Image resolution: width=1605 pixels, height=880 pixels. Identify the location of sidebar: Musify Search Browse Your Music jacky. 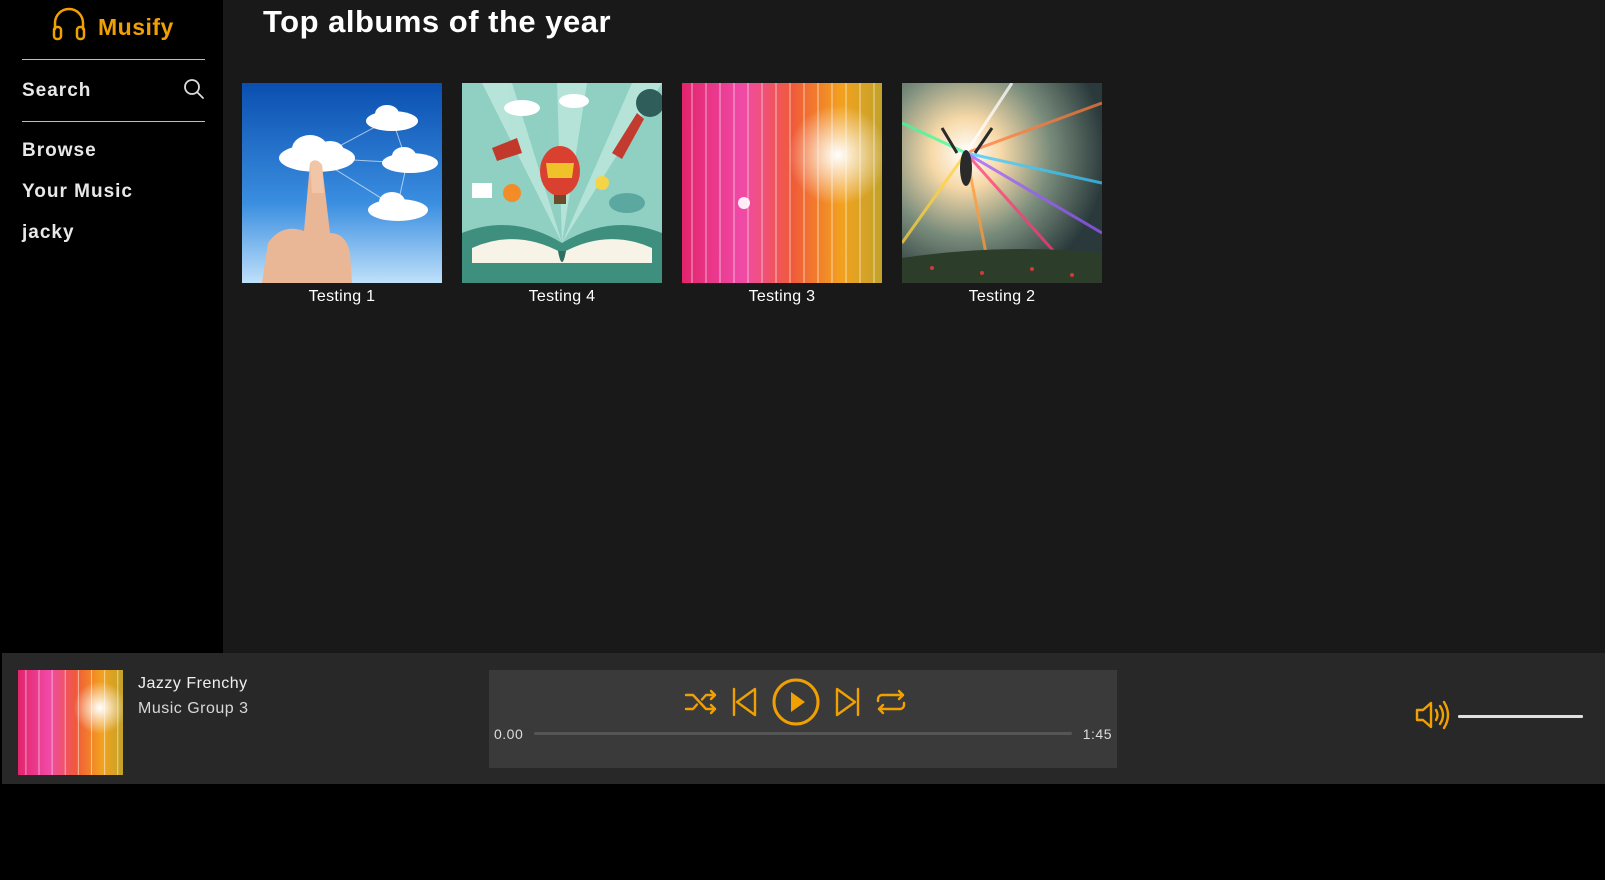
(112, 326).